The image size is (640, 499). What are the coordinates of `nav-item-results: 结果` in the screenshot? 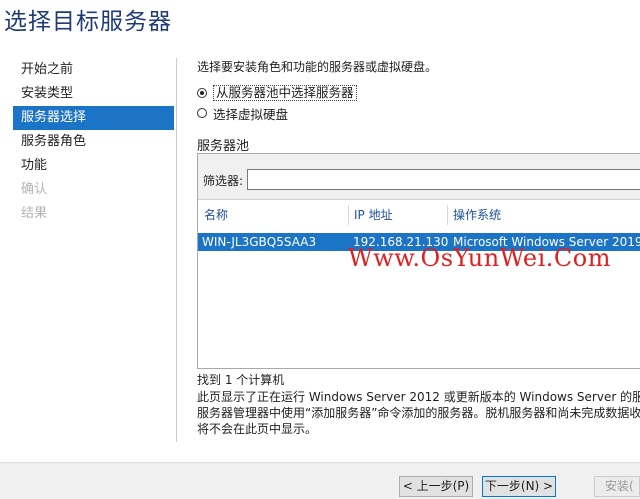 It's located at (34, 213).